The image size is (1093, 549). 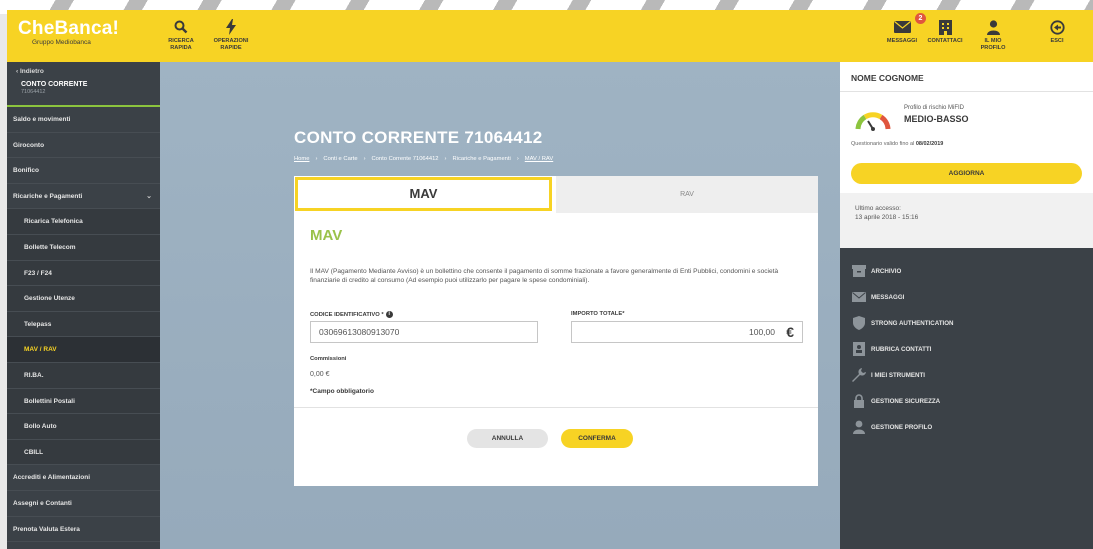 What do you see at coordinates (83, 401) in the screenshot?
I see `sidebar-item-bollettini-postali: Bollettini Postali` at bounding box center [83, 401].